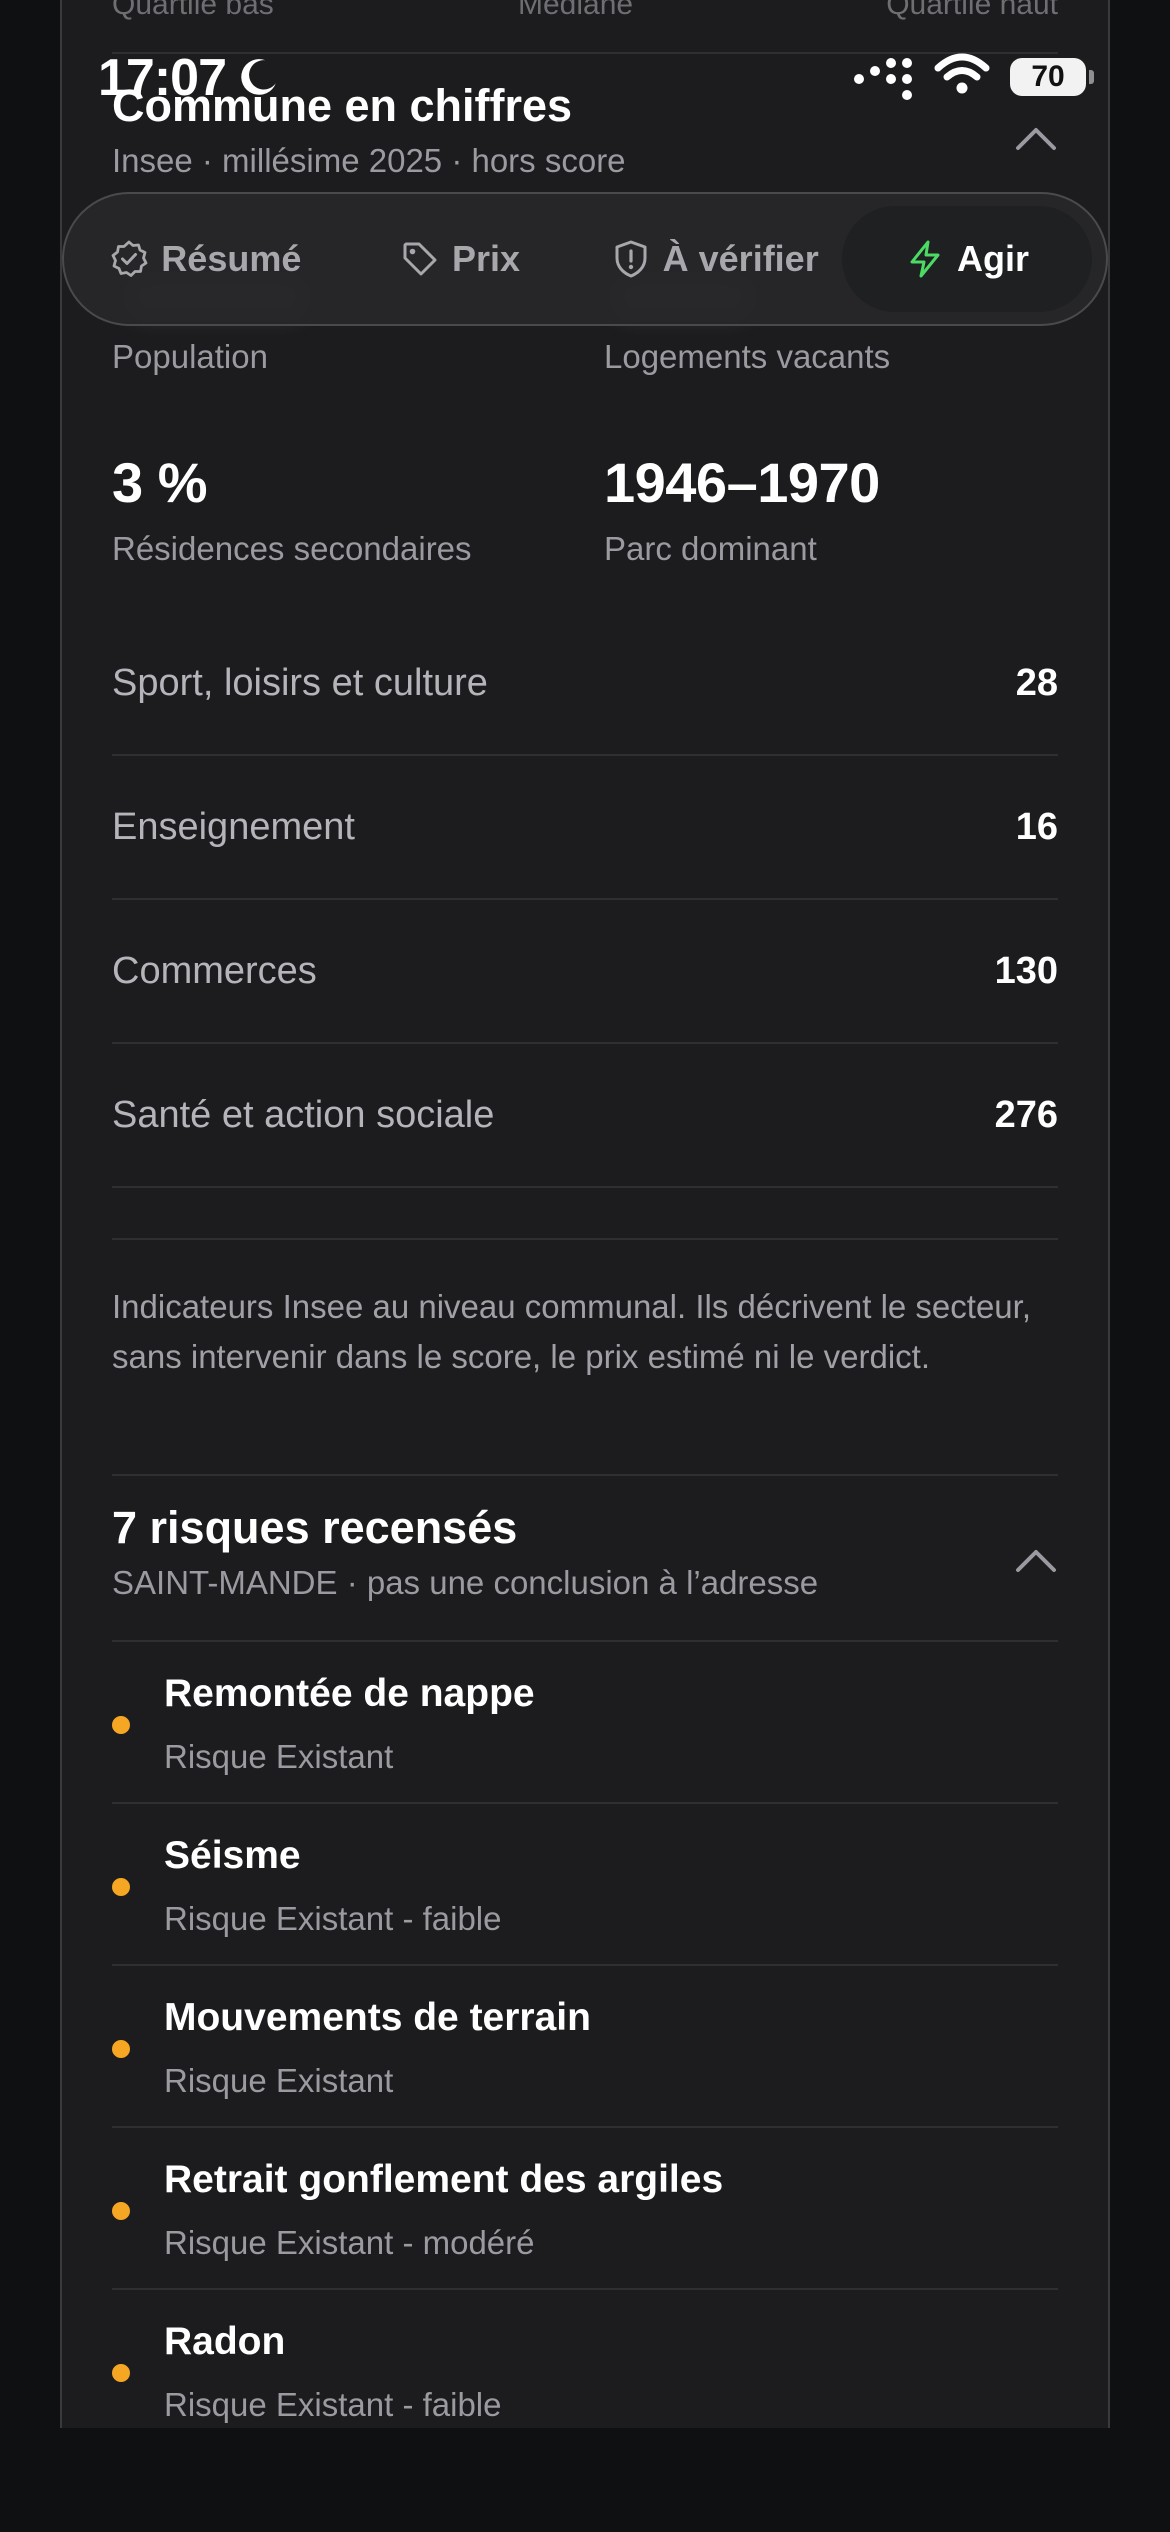 This screenshot has width=1170, height=2532. What do you see at coordinates (585, 1116) in the screenshot?
I see `stat-row: Santé et action sociale 276` at bounding box center [585, 1116].